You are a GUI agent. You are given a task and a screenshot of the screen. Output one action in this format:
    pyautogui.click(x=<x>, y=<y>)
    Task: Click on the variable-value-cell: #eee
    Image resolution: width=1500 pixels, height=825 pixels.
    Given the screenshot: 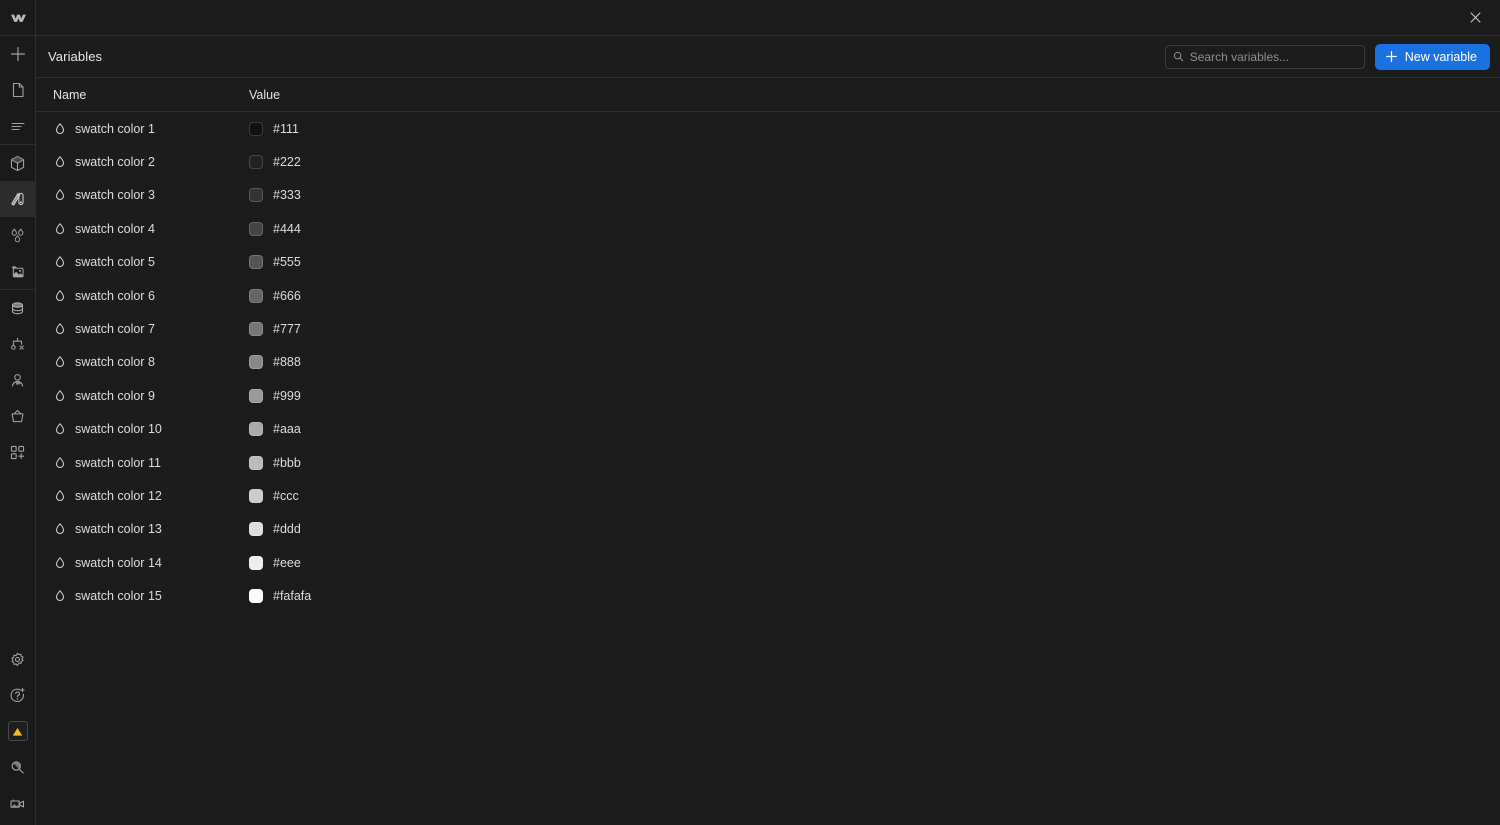 What is the action you would take?
    pyautogui.click(x=874, y=562)
    